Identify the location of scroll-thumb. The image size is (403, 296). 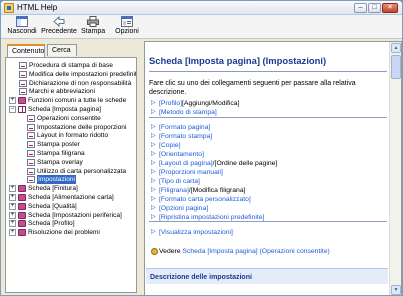
(396, 67).